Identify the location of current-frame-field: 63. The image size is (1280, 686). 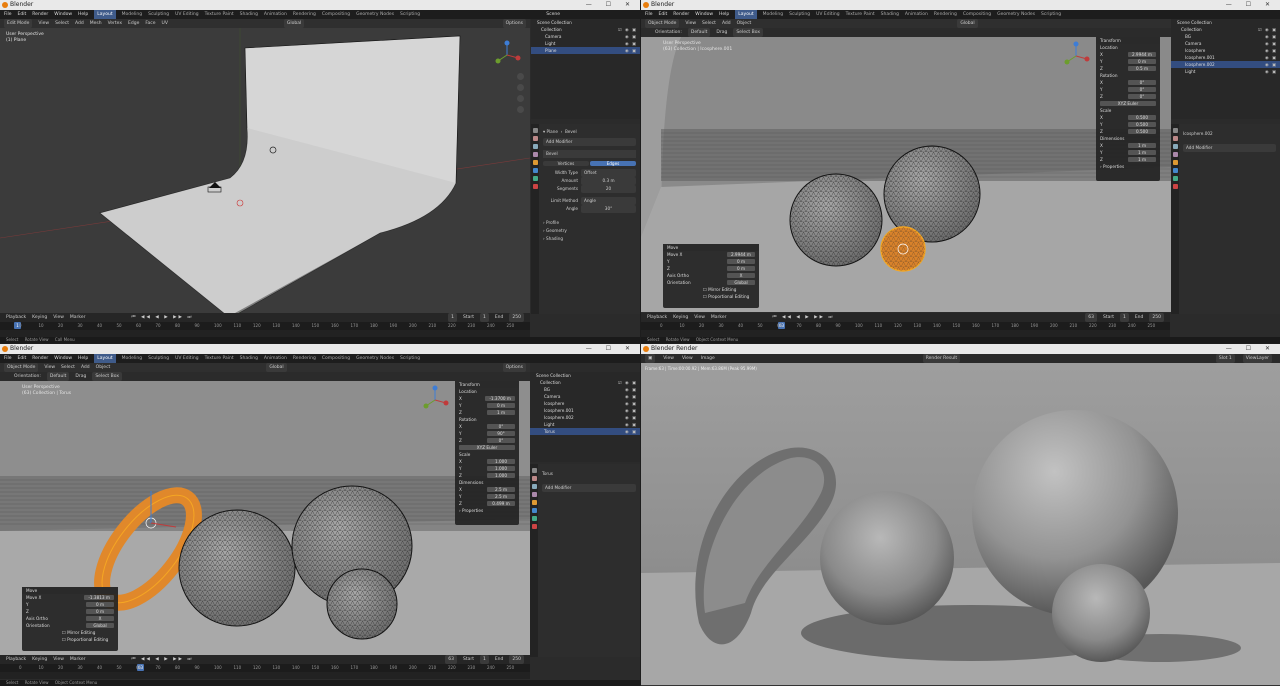
(451, 659).